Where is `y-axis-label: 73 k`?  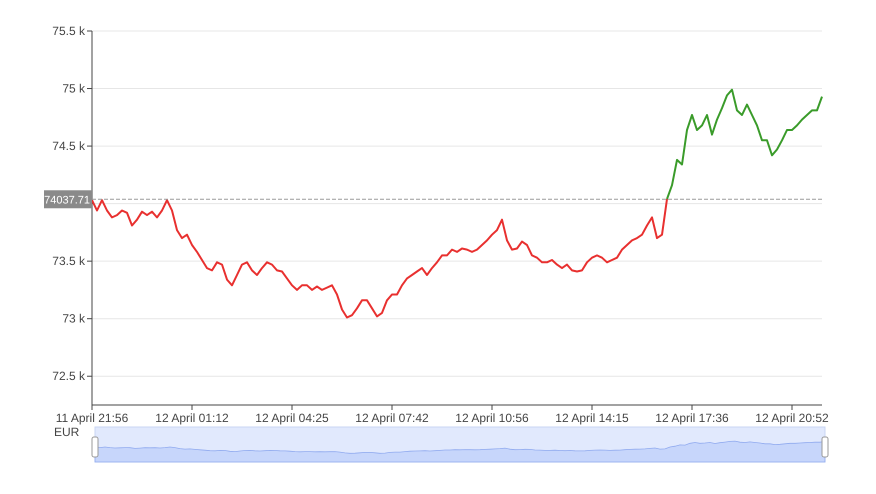
y-axis-label: 73 k is located at coordinates (73, 319).